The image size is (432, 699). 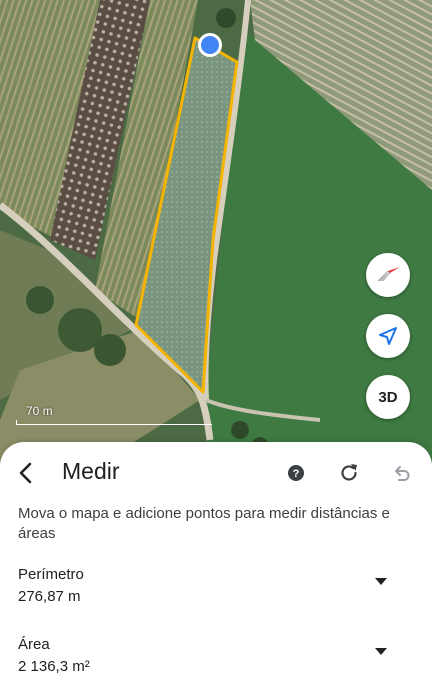 I want to click on refresh-button, so click(x=349, y=473).